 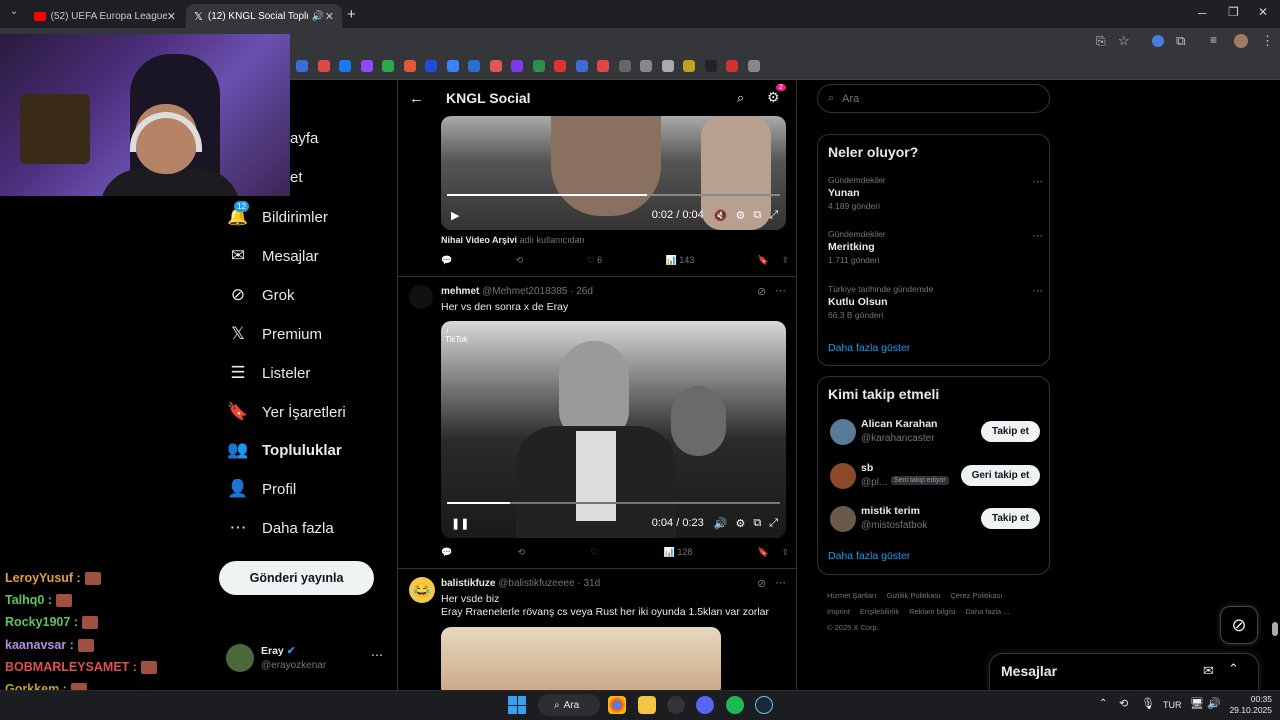 I want to click on tab-kngl: 𝕏 (12) KNGL Social Topluluk 🔊 ✕, so click(x=264, y=16).